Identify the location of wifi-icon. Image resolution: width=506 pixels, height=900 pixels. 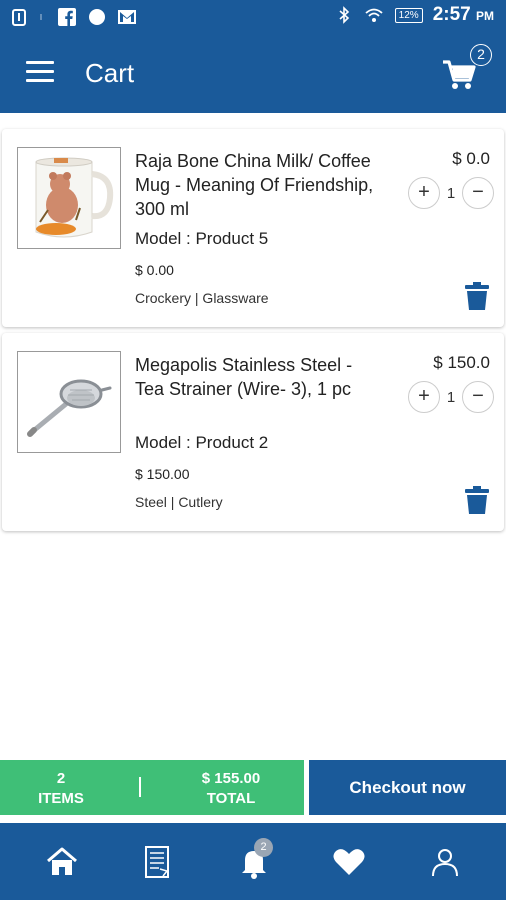
(374, 15).